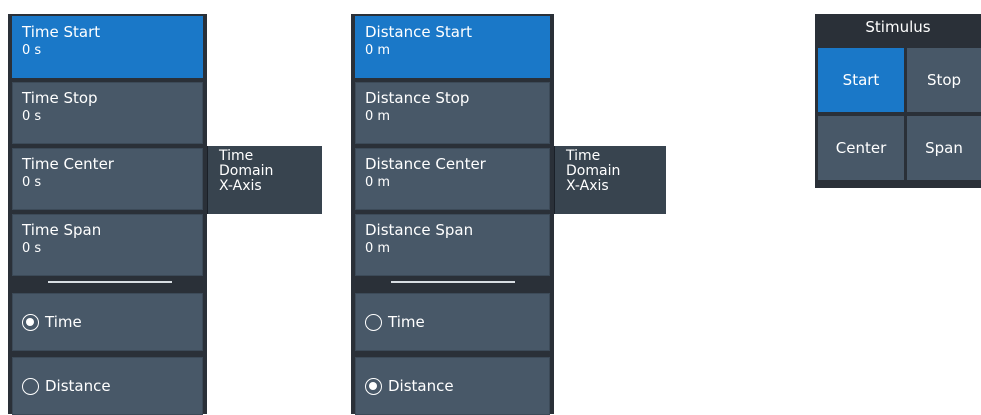 The width and height of the screenshot is (981, 415). I want to click on stimulus-title: Stimulus, so click(898, 27).